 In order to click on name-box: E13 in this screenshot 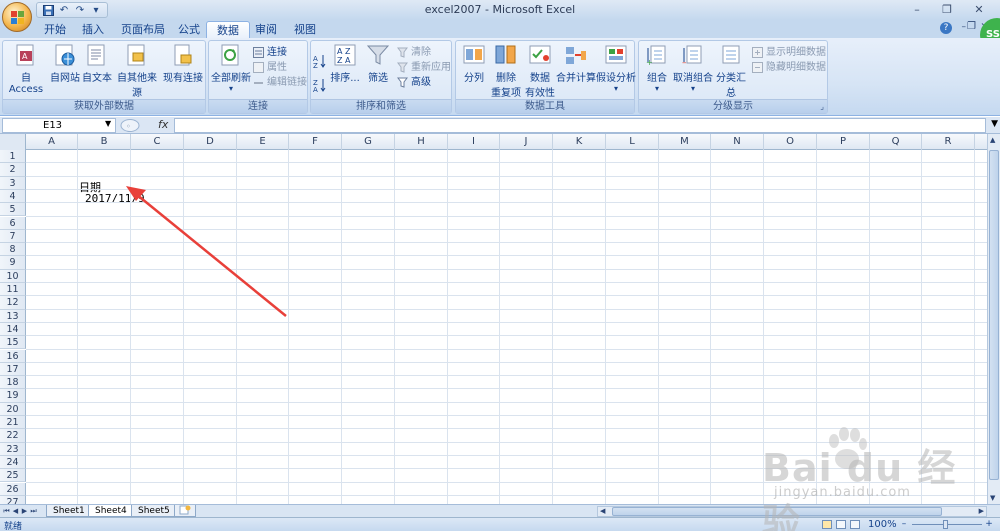, I will do `click(59, 125)`.